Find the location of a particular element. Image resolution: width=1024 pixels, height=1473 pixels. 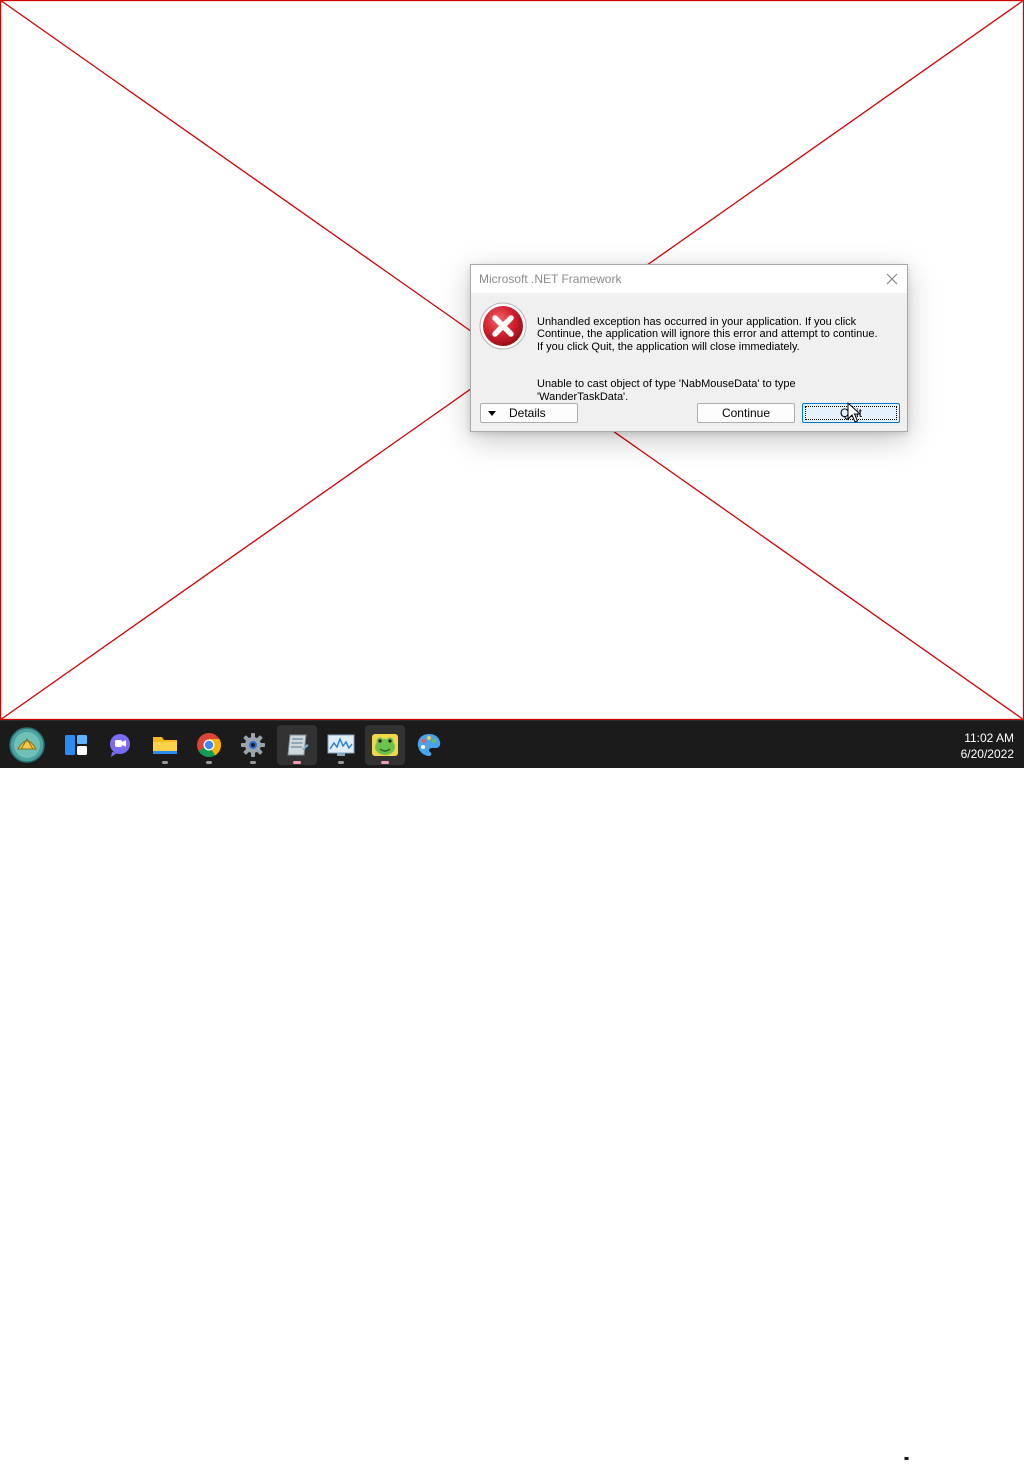

start-shell-icon is located at coordinates (27, 745).